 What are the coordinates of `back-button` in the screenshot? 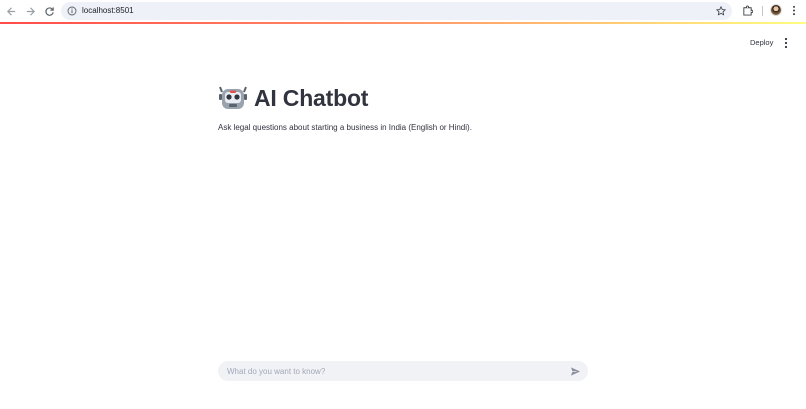 It's located at (11, 11).